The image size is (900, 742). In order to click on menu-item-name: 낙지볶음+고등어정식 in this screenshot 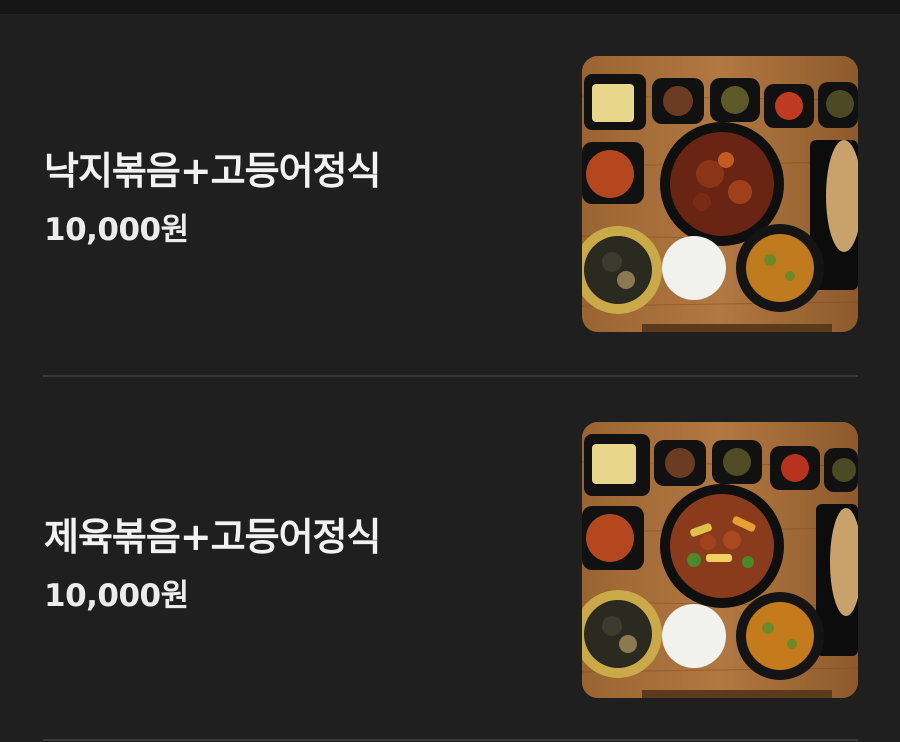, I will do `click(212, 171)`.